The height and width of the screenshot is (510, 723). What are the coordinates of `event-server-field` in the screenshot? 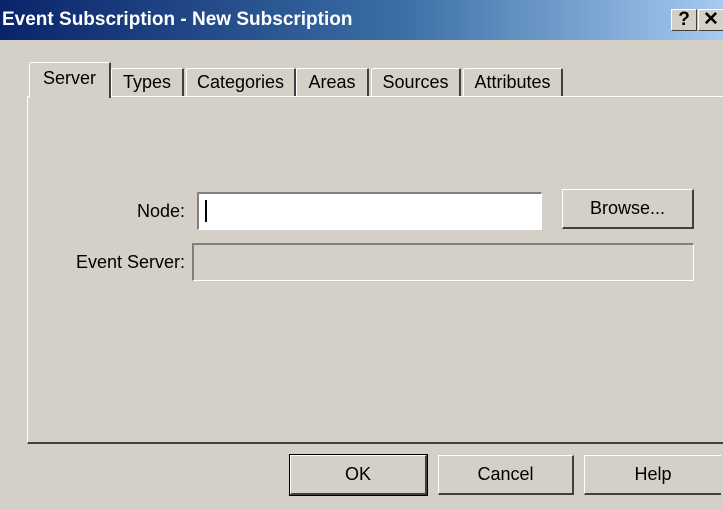 It's located at (443, 262).